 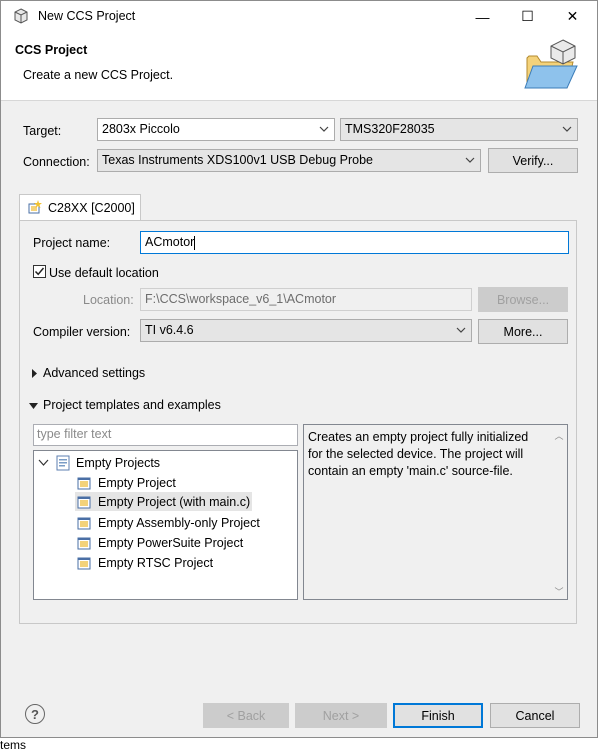 I want to click on tree-item-empty-rtsc-project: Empty RTSC Project, so click(x=145, y=562).